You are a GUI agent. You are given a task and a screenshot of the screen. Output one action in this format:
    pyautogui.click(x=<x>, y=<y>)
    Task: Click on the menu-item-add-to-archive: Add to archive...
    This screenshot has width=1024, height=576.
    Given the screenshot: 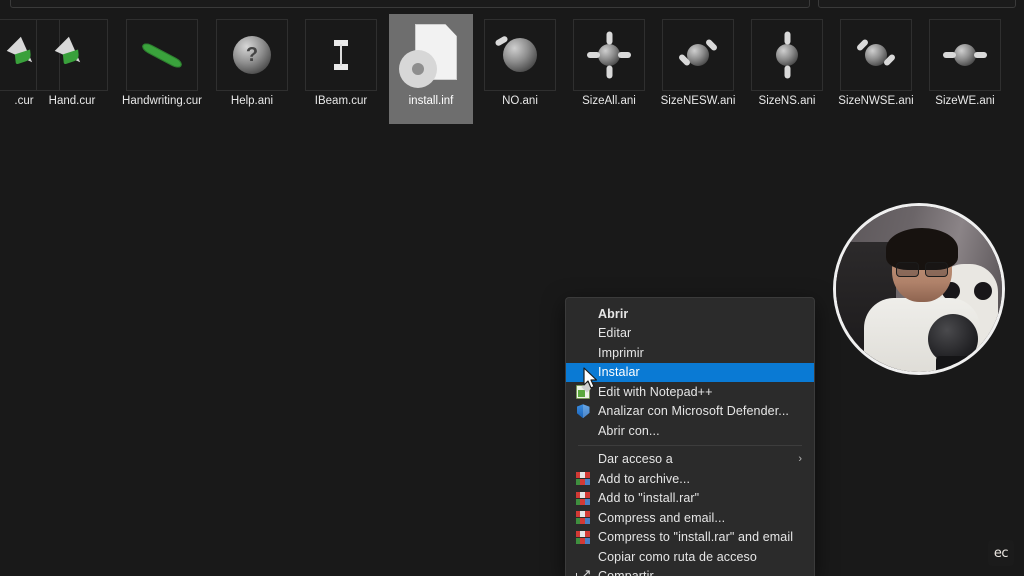 What is the action you would take?
    pyautogui.click(x=690, y=479)
    